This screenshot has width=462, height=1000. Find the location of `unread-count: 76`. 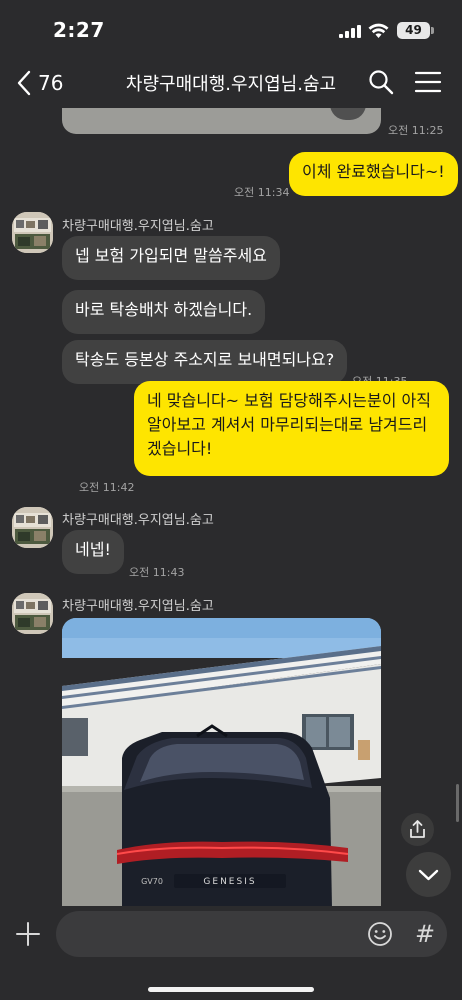

unread-count: 76 is located at coordinates (51, 83).